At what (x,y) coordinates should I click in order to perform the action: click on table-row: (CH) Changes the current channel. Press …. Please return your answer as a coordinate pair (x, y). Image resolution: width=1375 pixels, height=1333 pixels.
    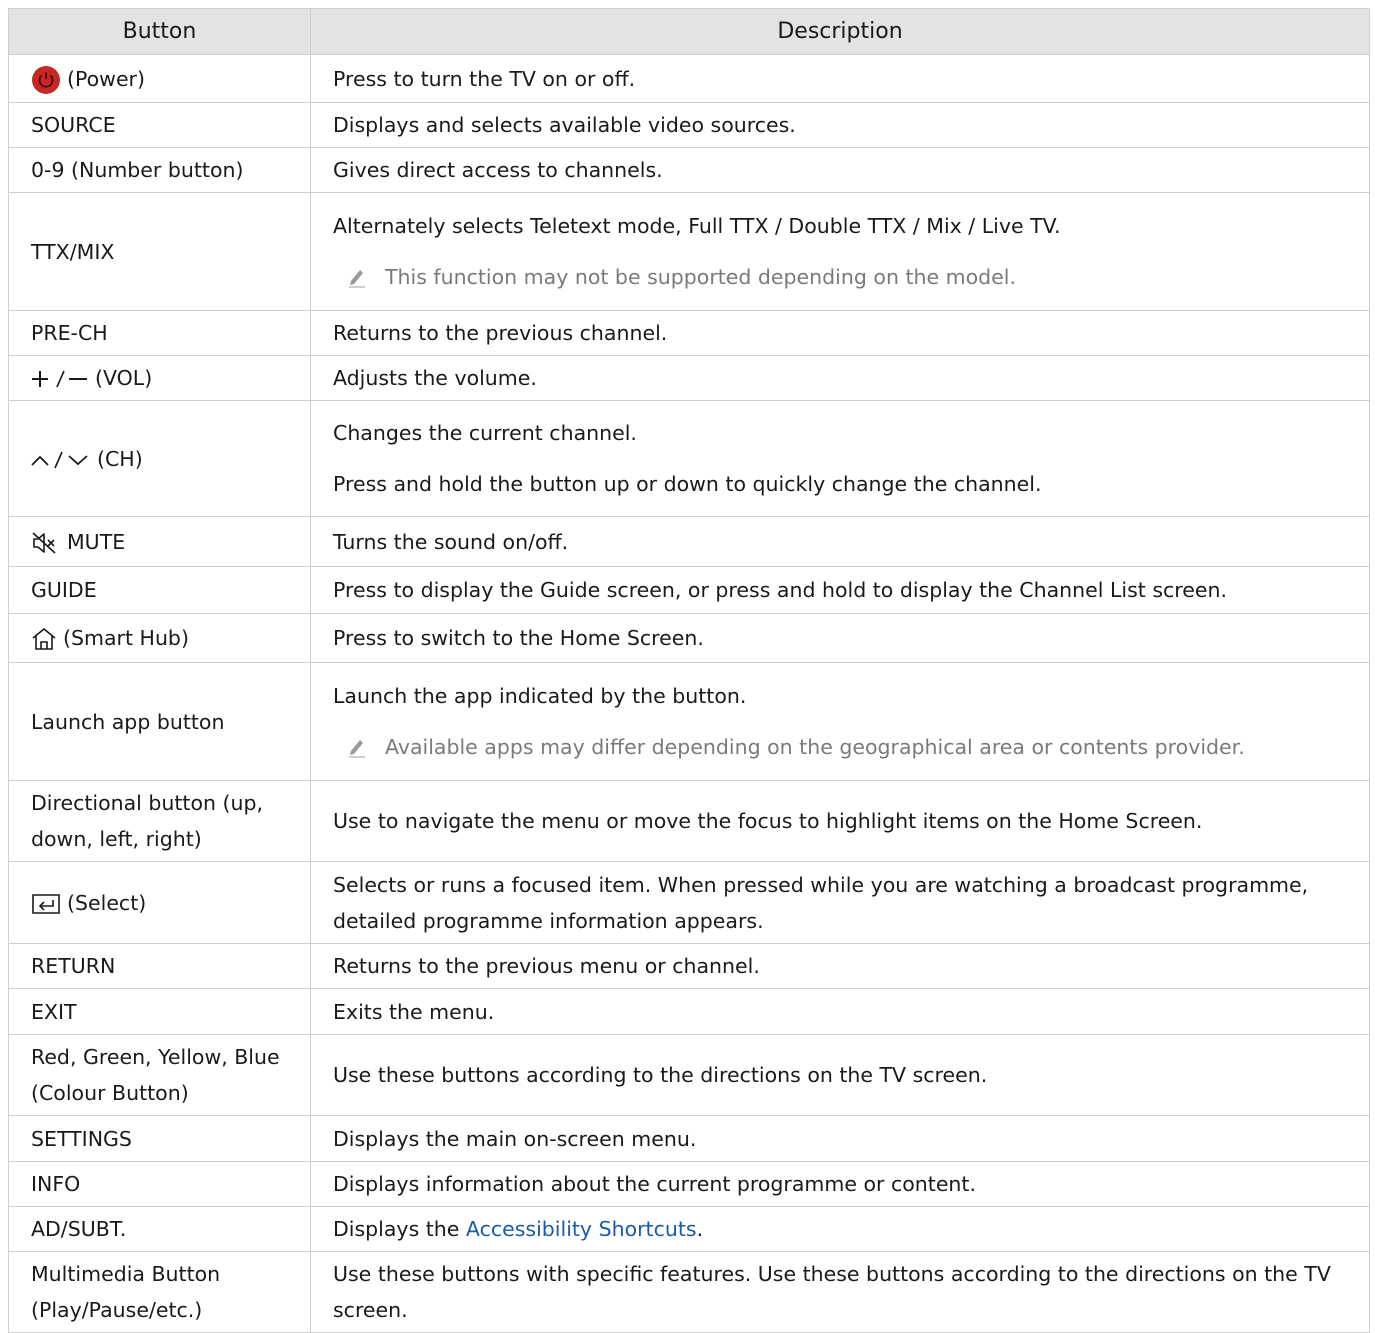
    Looking at the image, I should click on (689, 458).